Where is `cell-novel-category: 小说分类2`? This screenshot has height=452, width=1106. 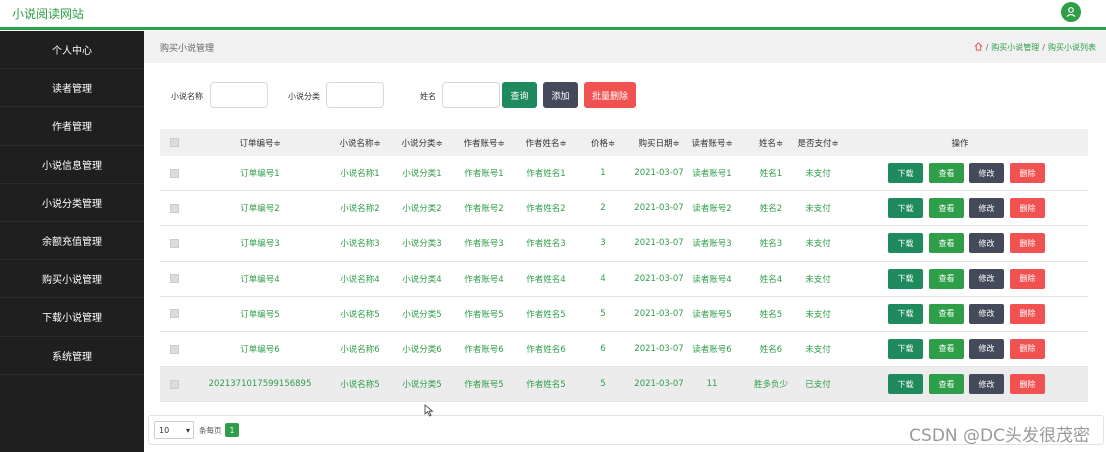
cell-novel-category: 小说分类2 is located at coordinates (422, 209).